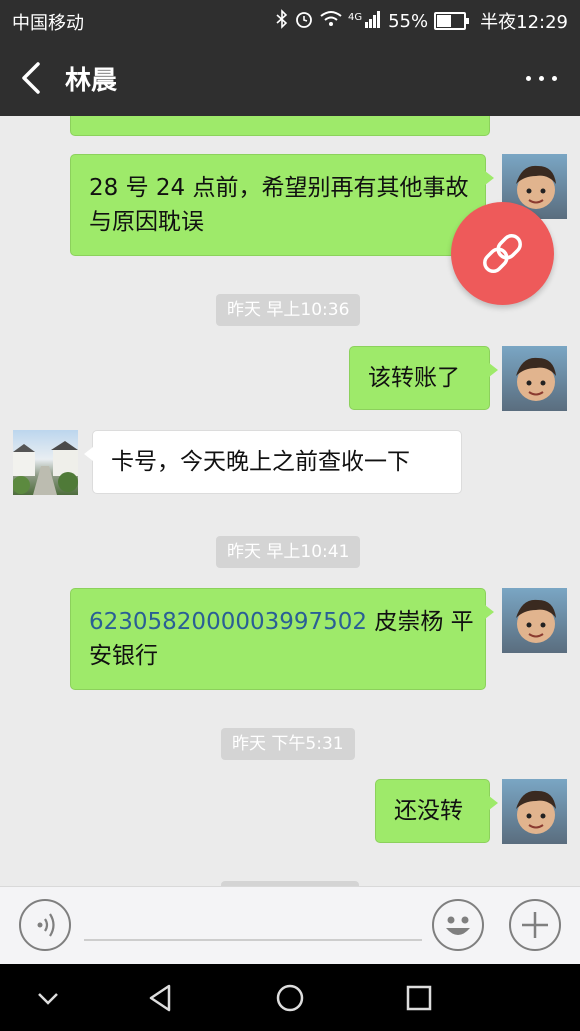 The width and height of the screenshot is (580, 1031). I want to click on network-type: 4G, so click(355, 17).